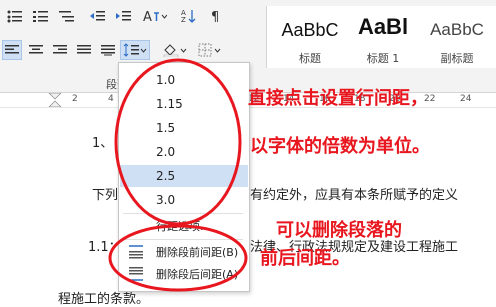  Describe the element at coordinates (310, 58) in the screenshot. I see `style-name: 标题` at that location.